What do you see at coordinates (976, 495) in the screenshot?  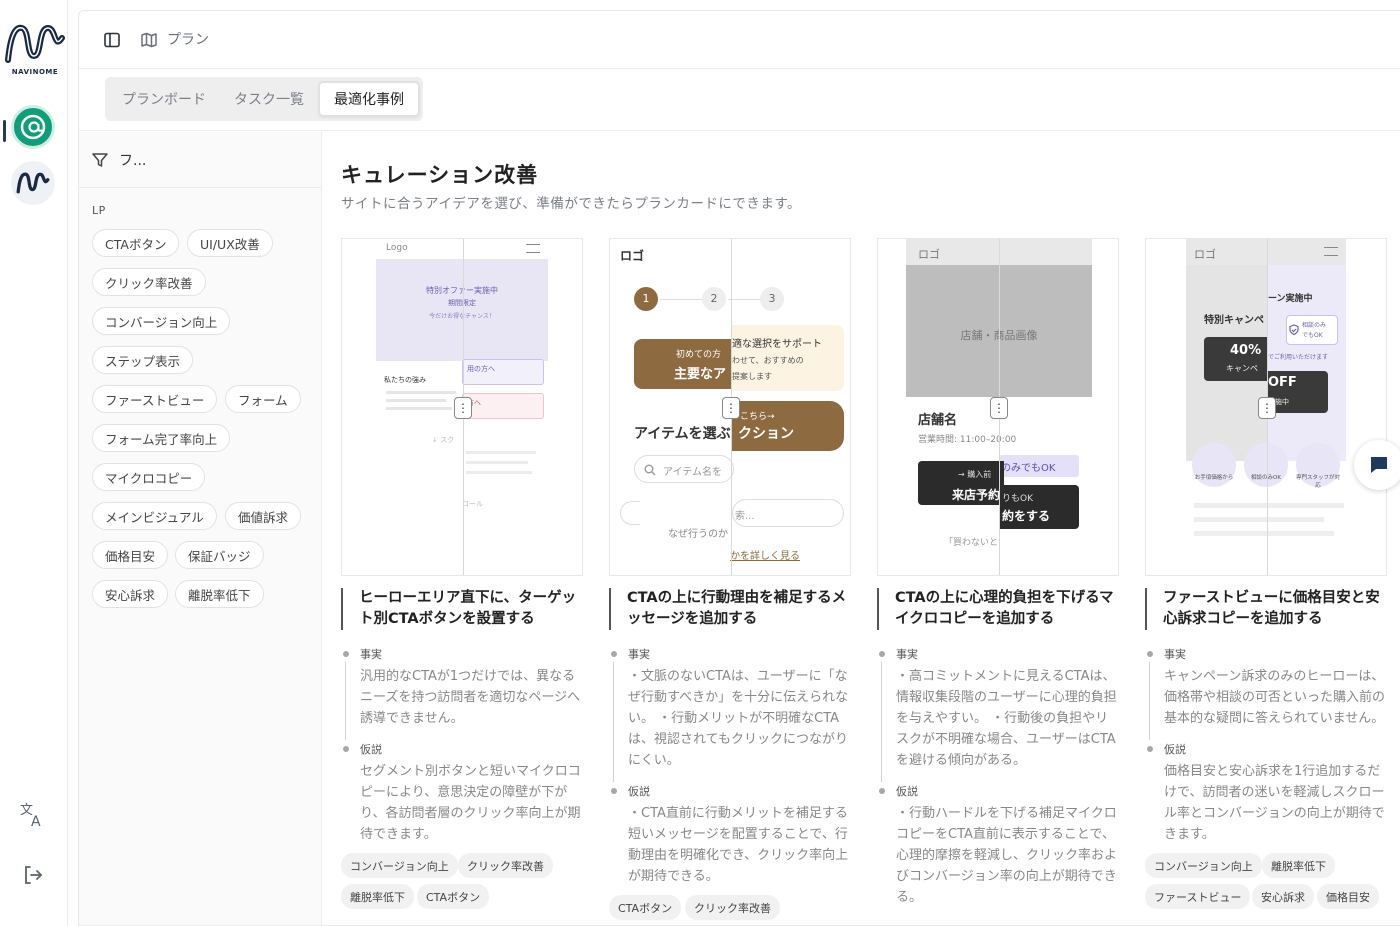 I see `mock-reserve-left: 来店予約` at bounding box center [976, 495].